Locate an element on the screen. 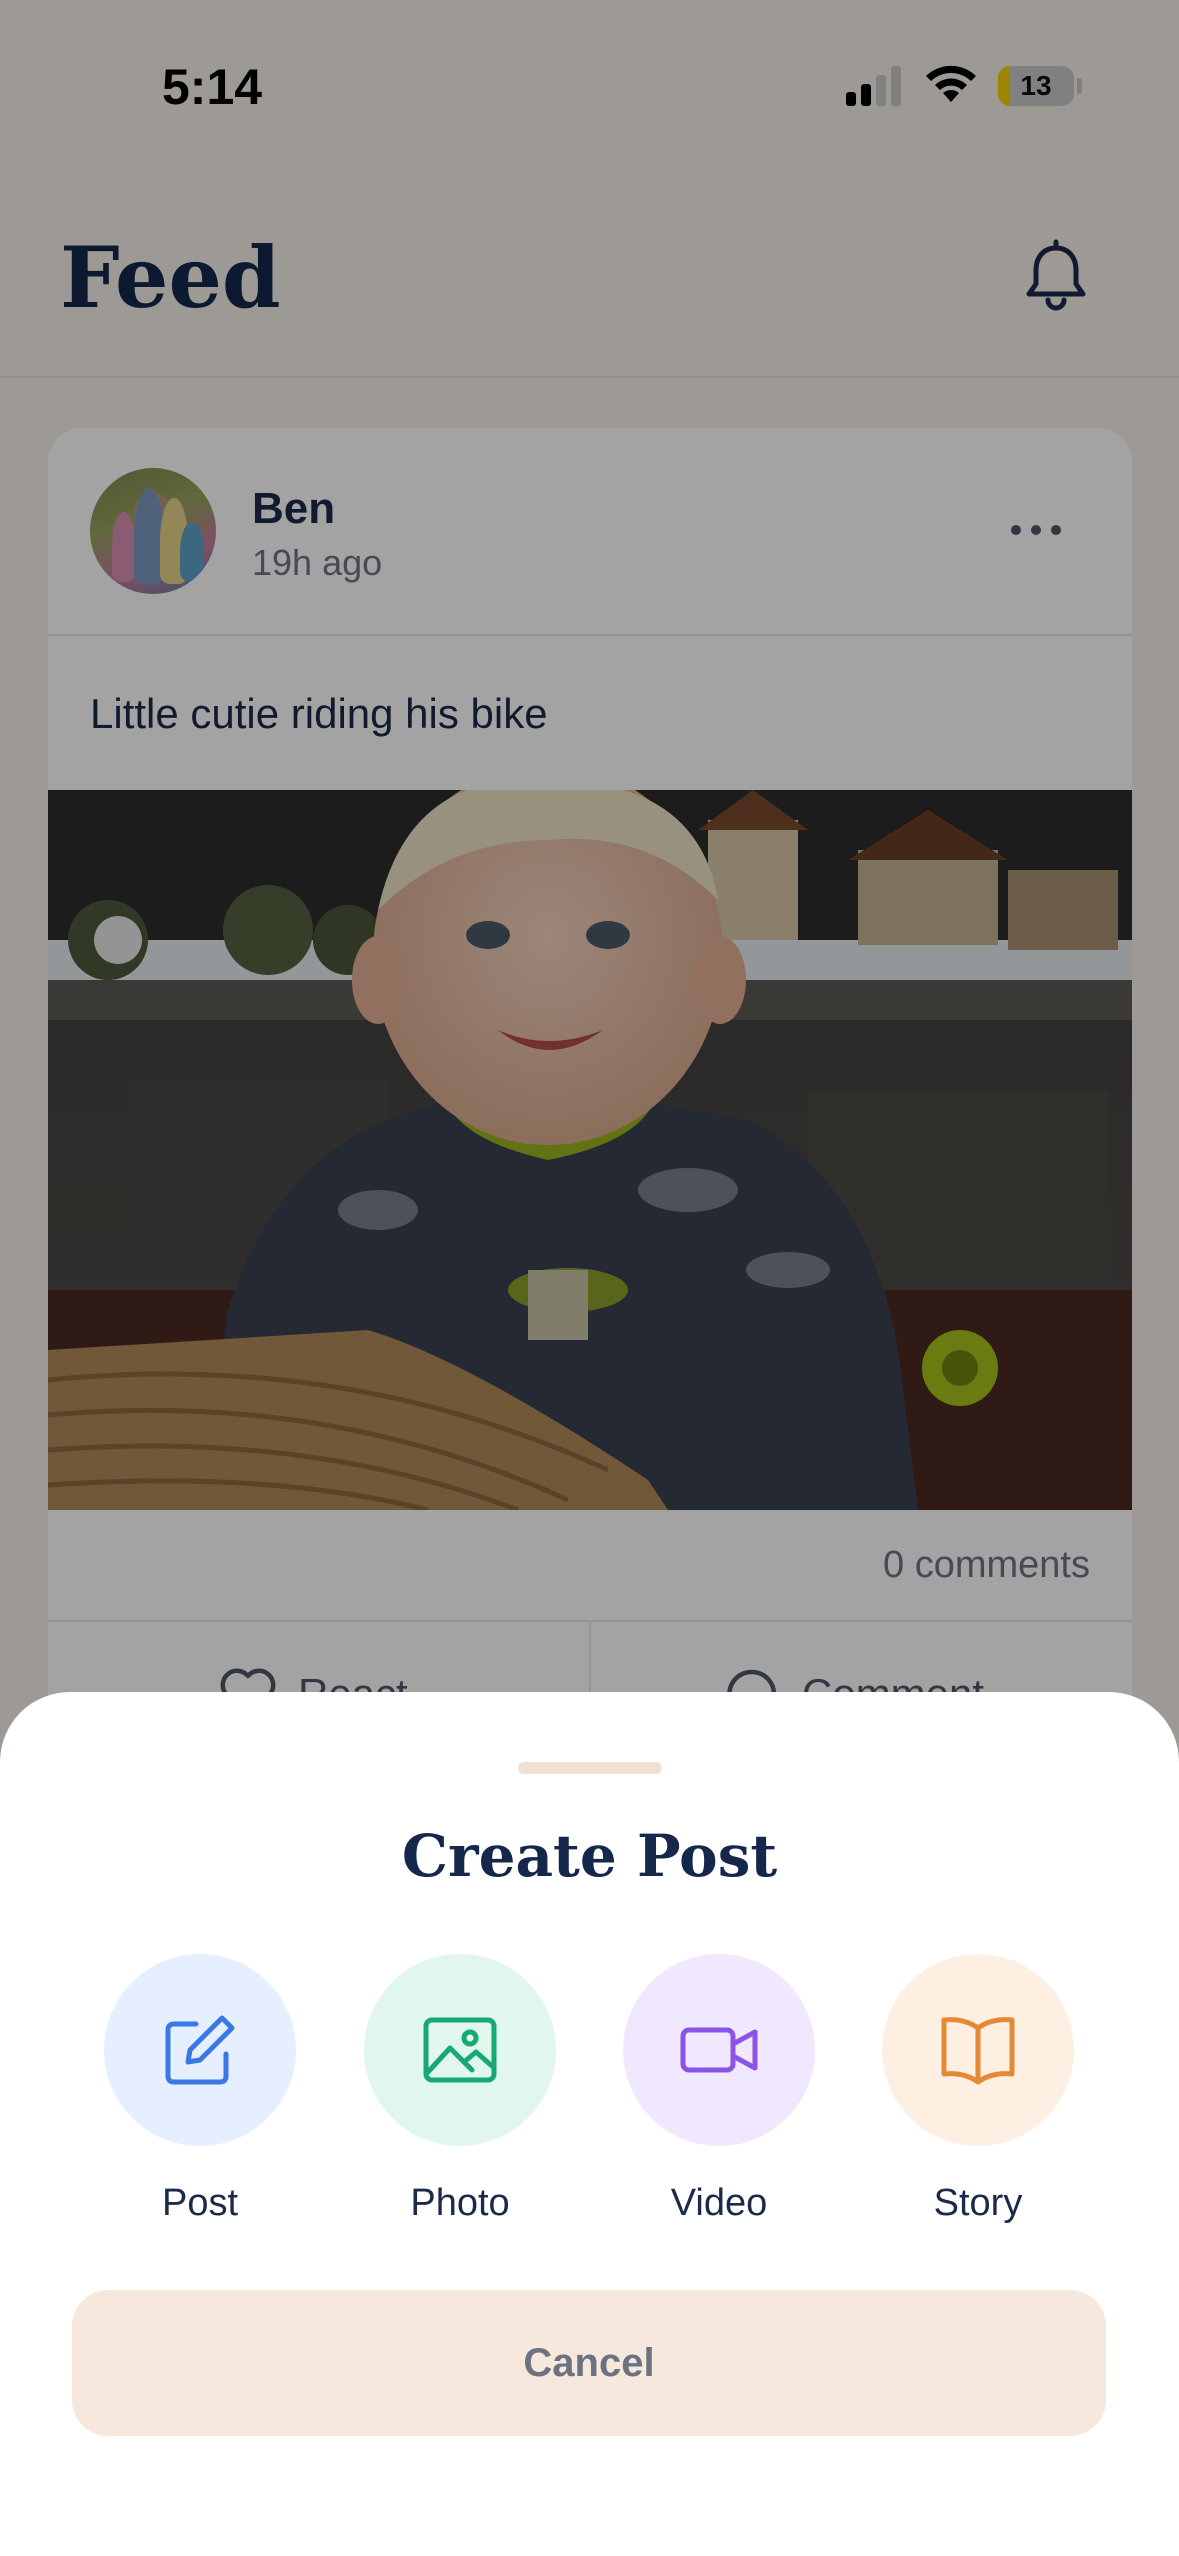  sheet-grabber is located at coordinates (590, 1768).